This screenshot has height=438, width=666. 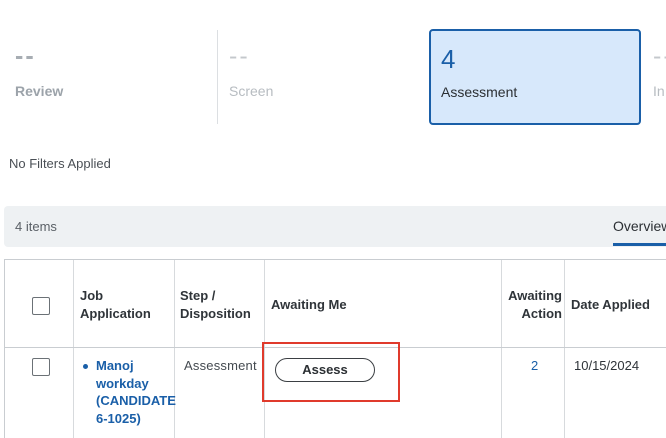 What do you see at coordinates (610, 305) in the screenshot?
I see `column-header-date-applied: Date Applied` at bounding box center [610, 305].